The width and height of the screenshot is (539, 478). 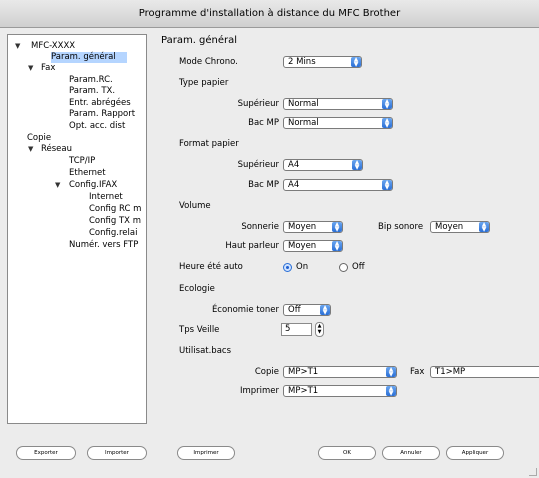 What do you see at coordinates (205, 351) in the screenshot?
I see `utilisat-bacs-section: Utilisat.bacs` at bounding box center [205, 351].